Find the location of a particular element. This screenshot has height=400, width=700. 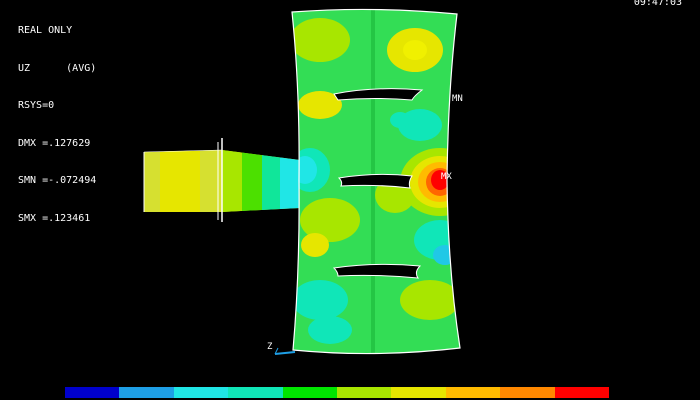

info-line-5: SMN =-.072494 is located at coordinates (57, 180).